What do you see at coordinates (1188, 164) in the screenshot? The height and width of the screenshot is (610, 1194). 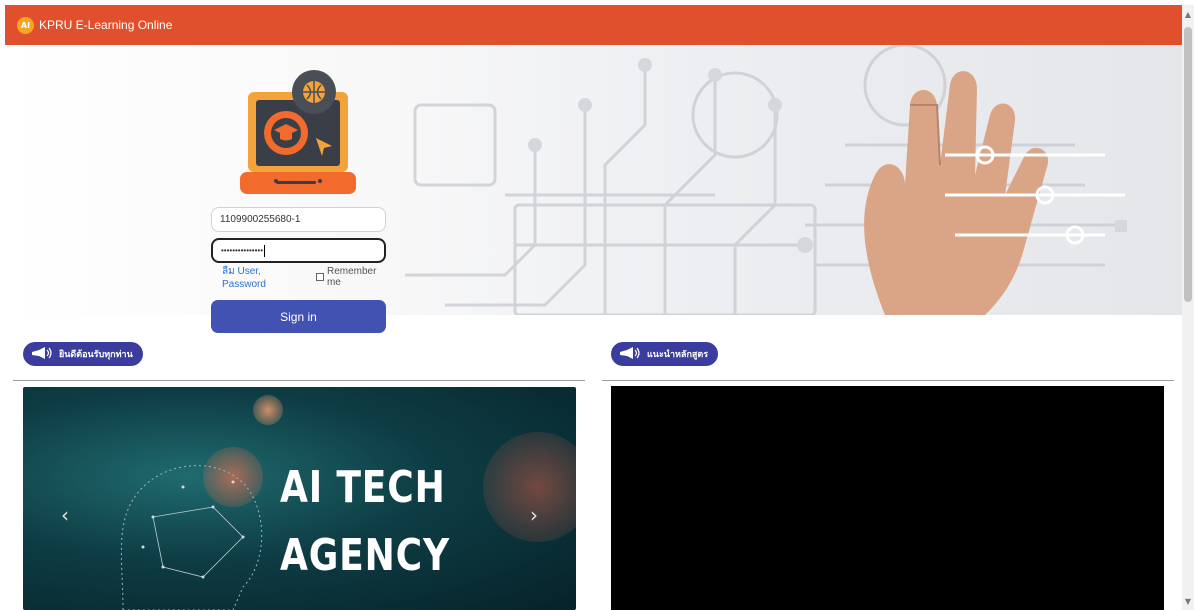 I see `scroll-thumb` at bounding box center [1188, 164].